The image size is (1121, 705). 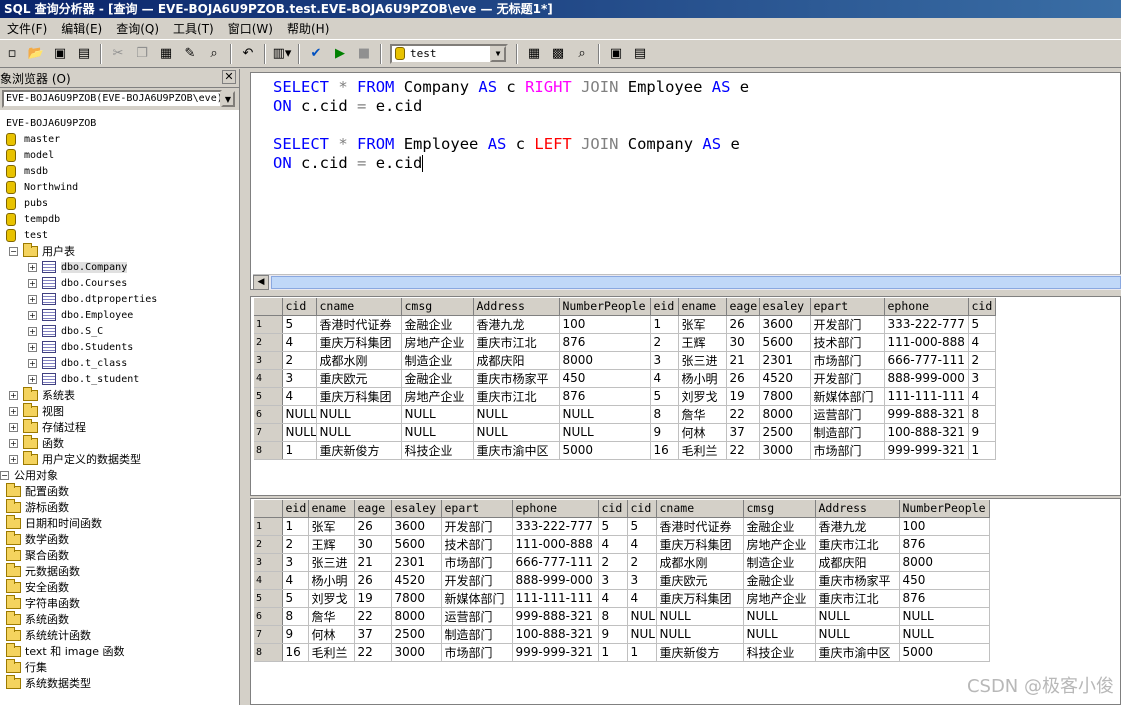 I want to click on column-header: cmsg, so click(x=779, y=509).